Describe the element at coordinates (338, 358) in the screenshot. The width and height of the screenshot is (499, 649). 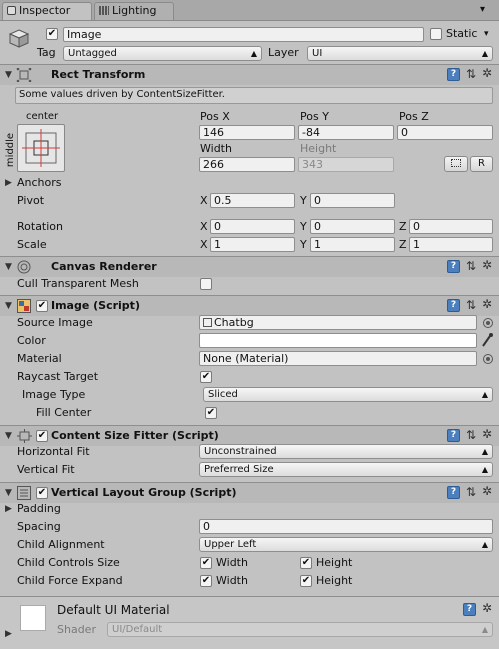
I see `material-field: None (Material)` at that location.